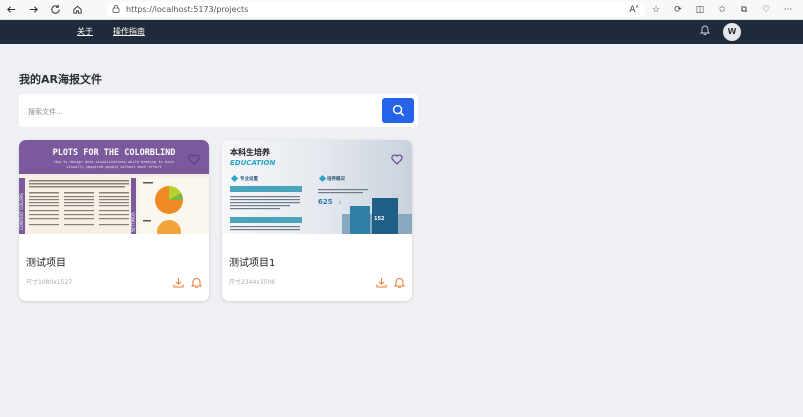  Describe the element at coordinates (317, 187) in the screenshot. I see `project-thumbnail: 本科生培养 EDUCATION 专业设置 培养概况 625 人 152` at that location.